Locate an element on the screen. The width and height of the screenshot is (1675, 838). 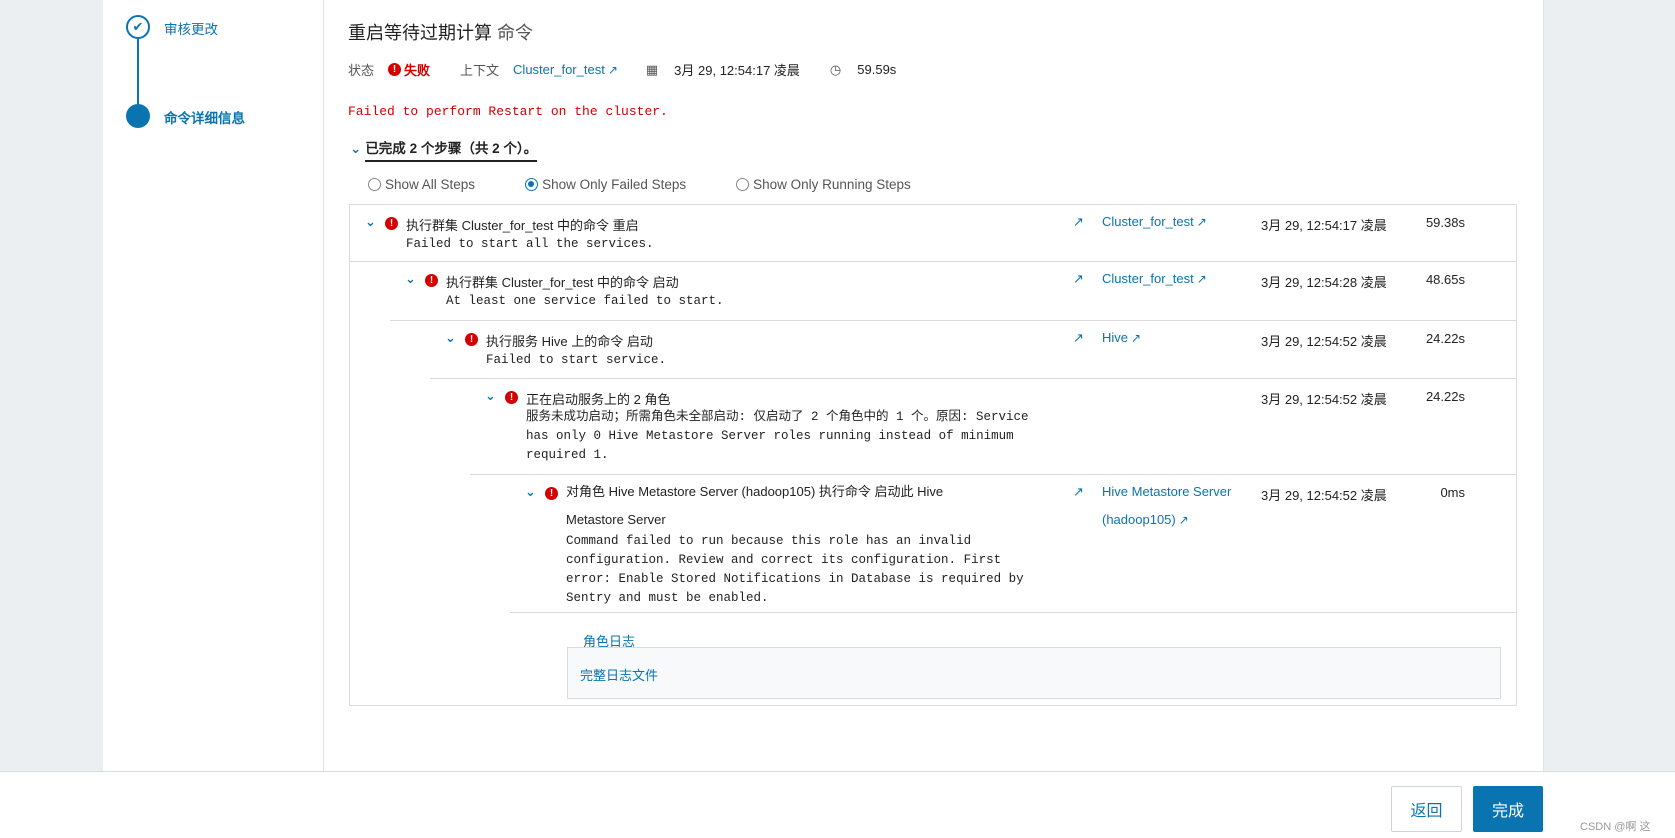
title-text: 重启等待过期计算 is located at coordinates (420, 33).